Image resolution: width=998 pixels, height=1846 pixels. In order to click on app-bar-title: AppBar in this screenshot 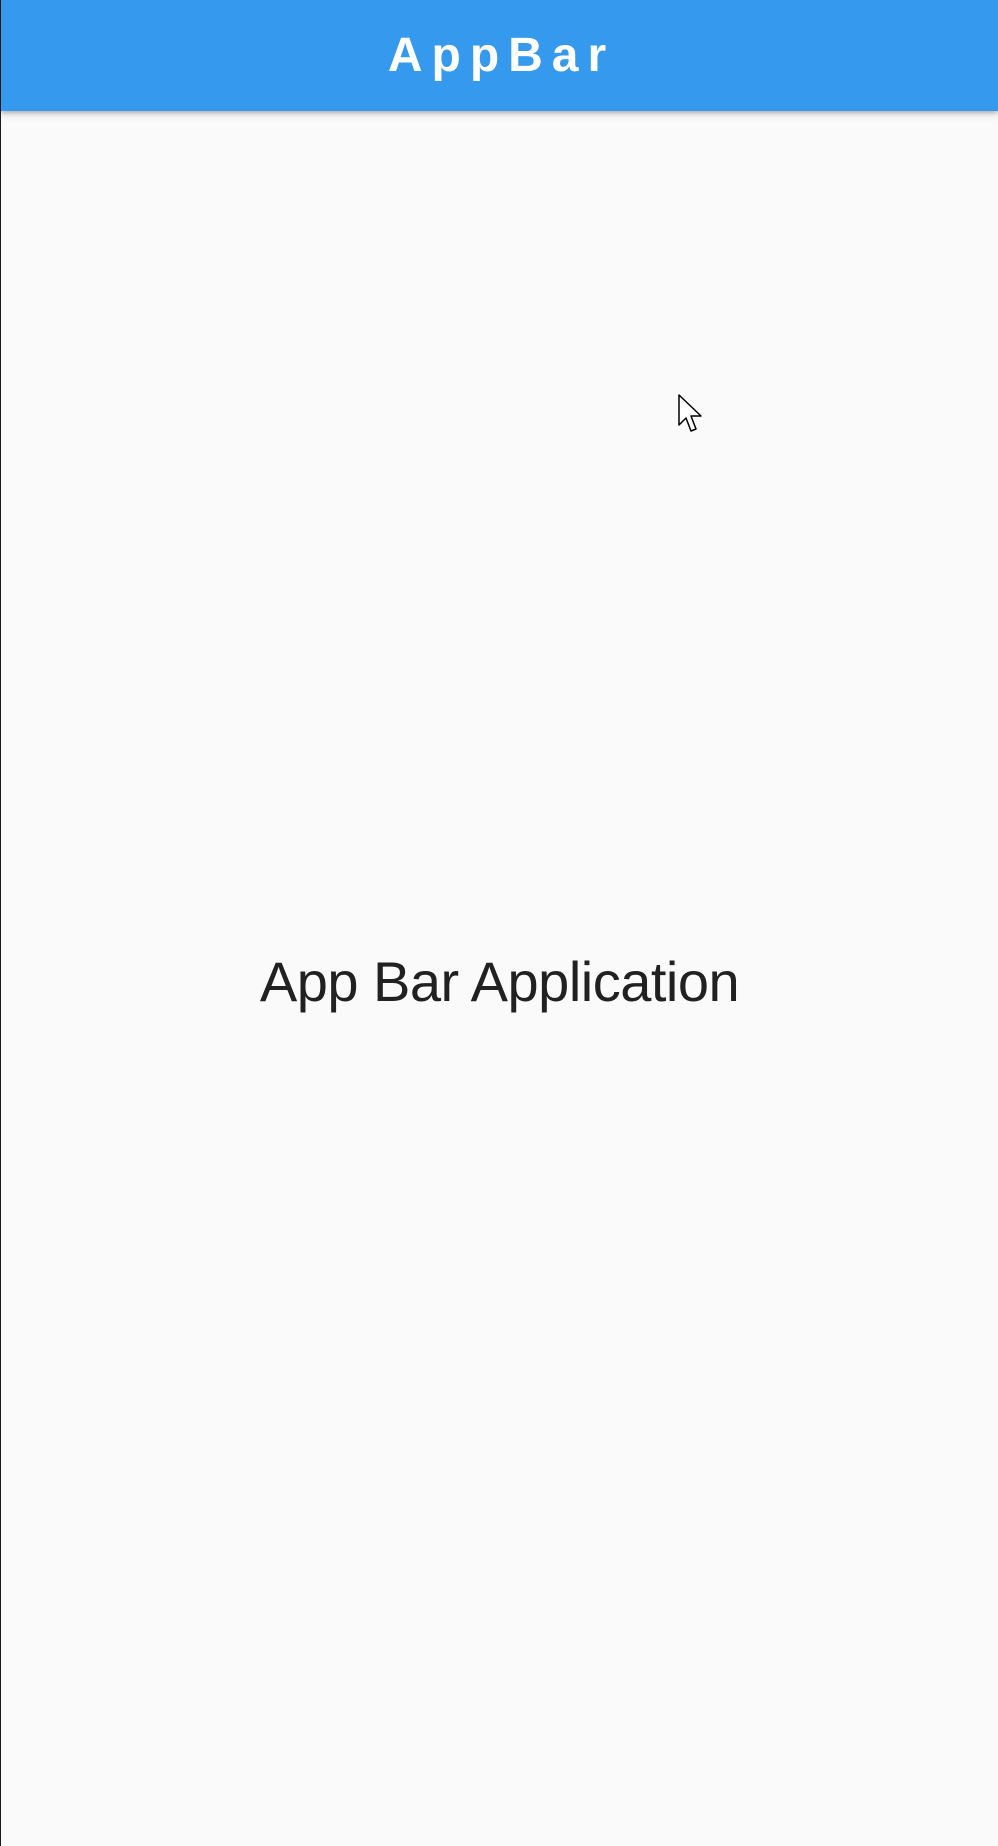, I will do `click(501, 55)`.